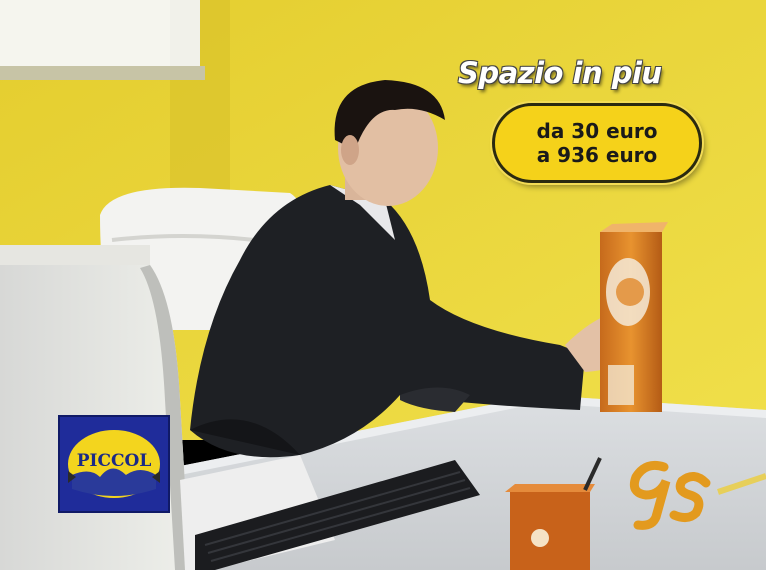 The height and width of the screenshot is (570, 766). Describe the element at coordinates (550, 531) in the screenshot. I see `pen-holder` at that location.